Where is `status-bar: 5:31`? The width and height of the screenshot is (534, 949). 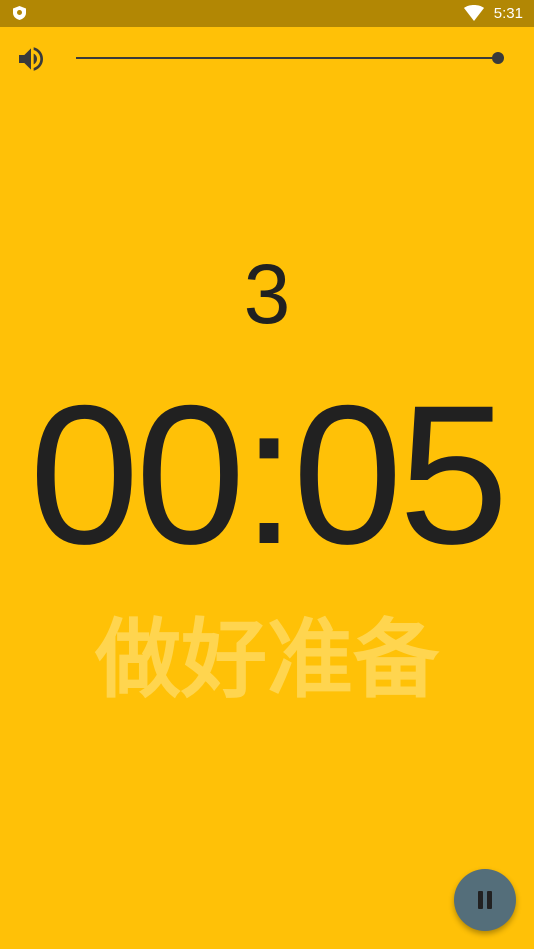 status-bar: 5:31 is located at coordinates (267, 13).